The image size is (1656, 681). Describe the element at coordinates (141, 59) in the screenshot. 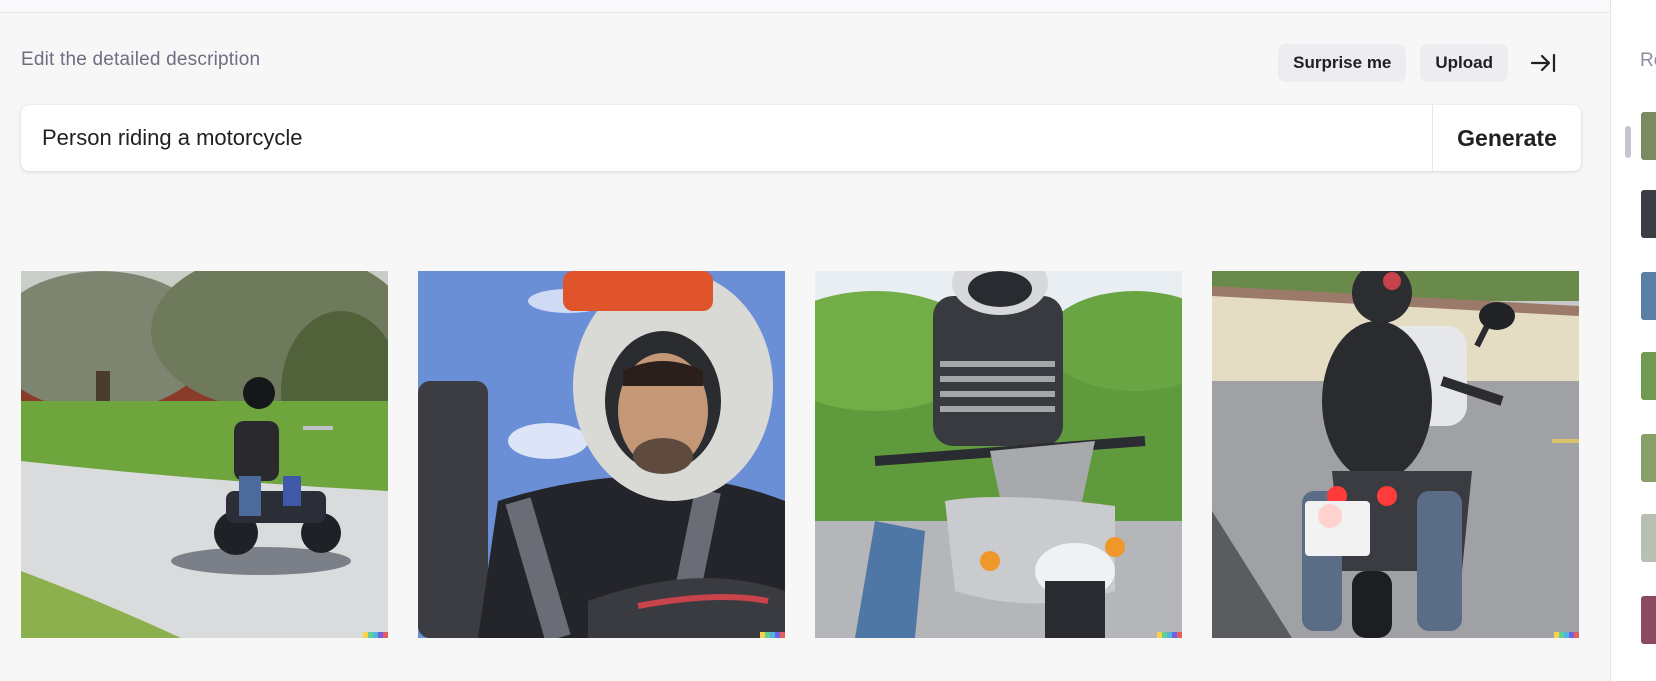

I see `prompt-section-label: Edit the detailed description` at that location.